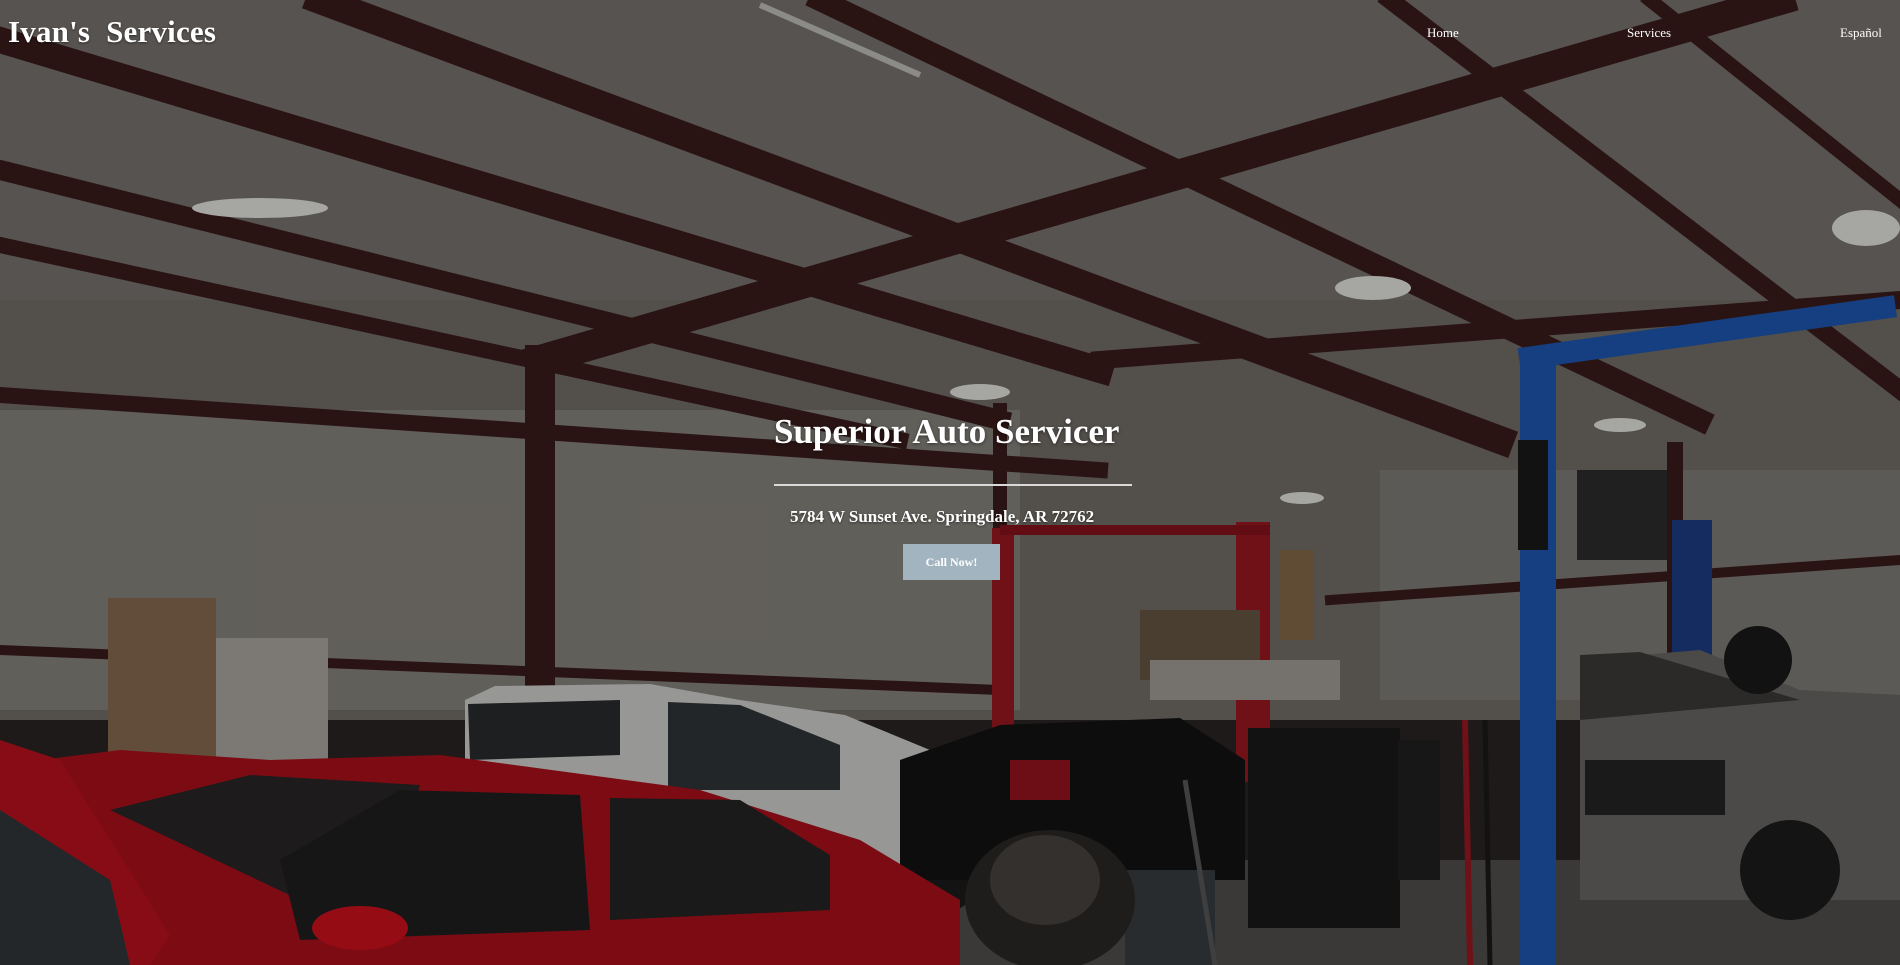 This screenshot has width=1900, height=965. Describe the element at coordinates (942, 516) in the screenshot. I see `hero-address: 5784 W Sunset Ave. Springdale, AR 72762` at that location.